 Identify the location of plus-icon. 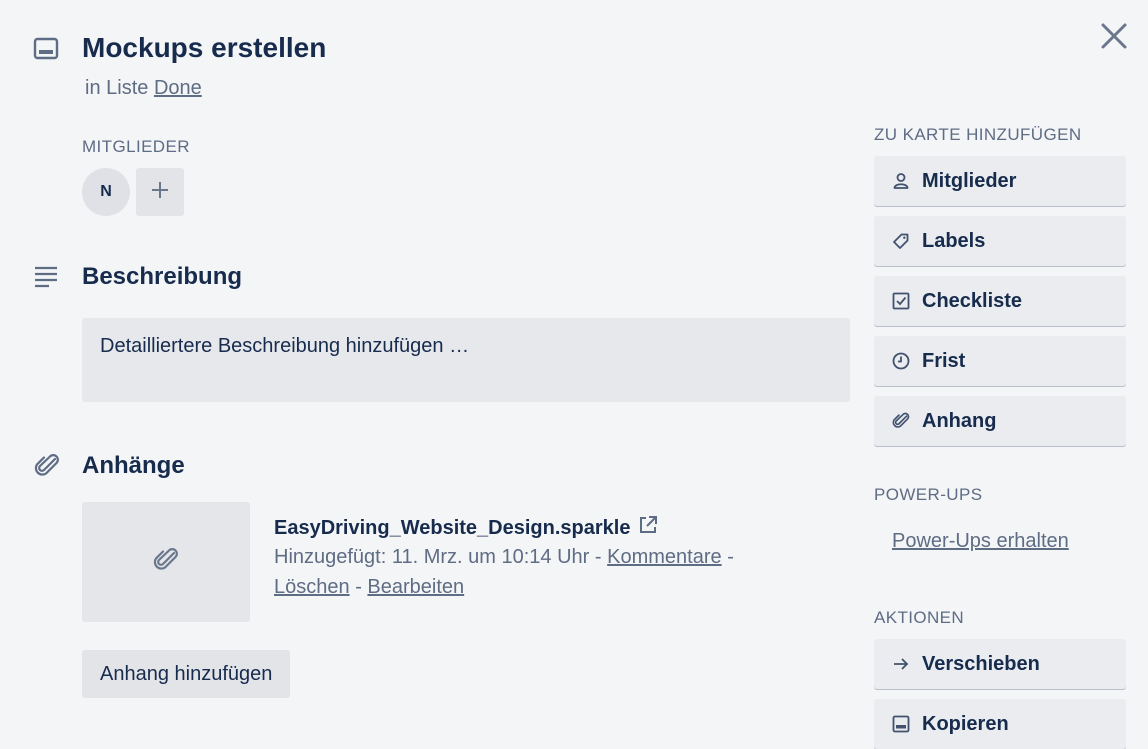
(160, 192).